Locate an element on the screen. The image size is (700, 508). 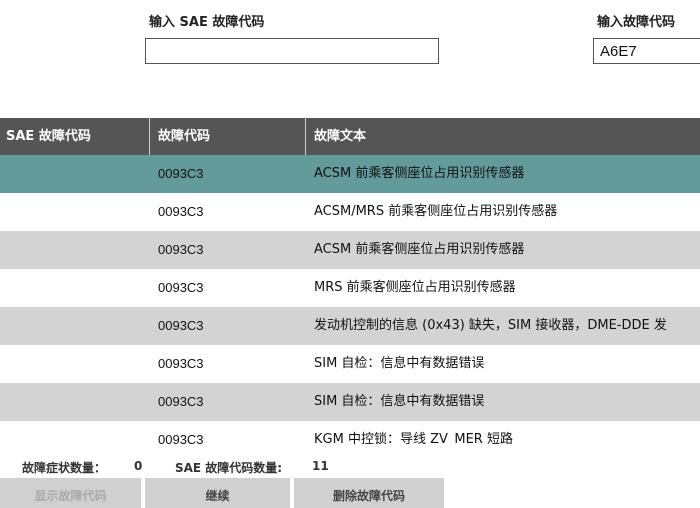
cell-text: MRS 前乘客侧座位占用识别传感器 is located at coordinates (415, 287).